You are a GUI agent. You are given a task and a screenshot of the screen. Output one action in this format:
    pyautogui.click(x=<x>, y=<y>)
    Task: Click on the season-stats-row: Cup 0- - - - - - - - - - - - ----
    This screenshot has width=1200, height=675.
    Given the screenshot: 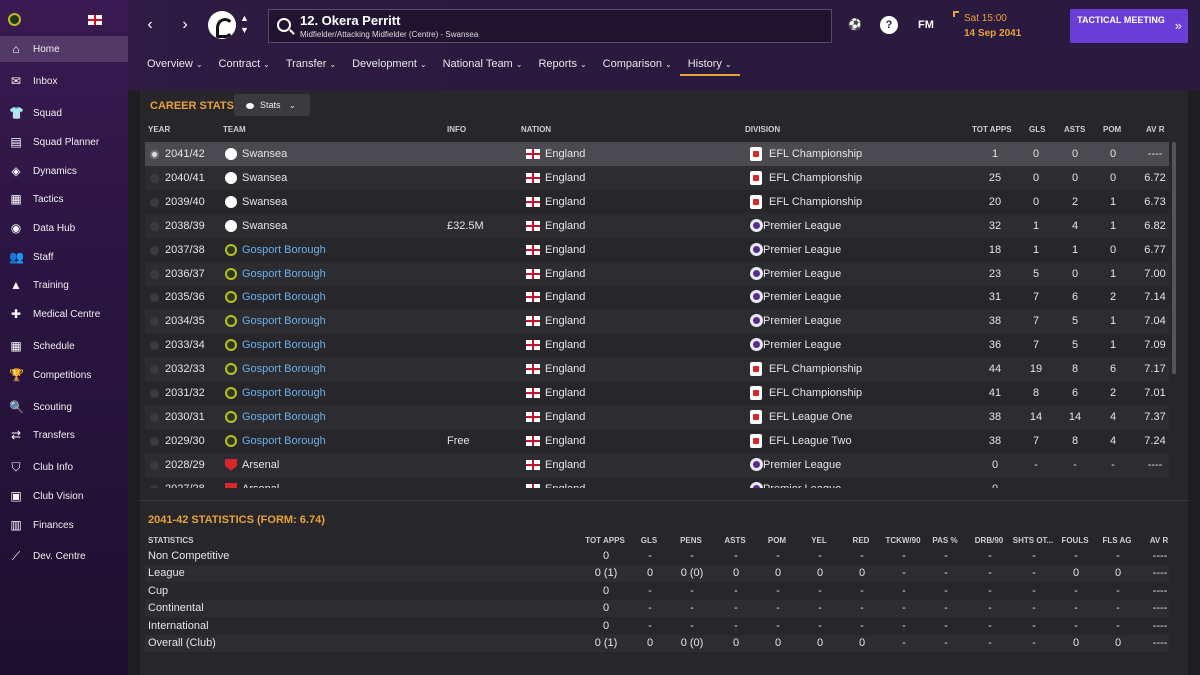 What is the action you would take?
    pyautogui.click(x=657, y=591)
    